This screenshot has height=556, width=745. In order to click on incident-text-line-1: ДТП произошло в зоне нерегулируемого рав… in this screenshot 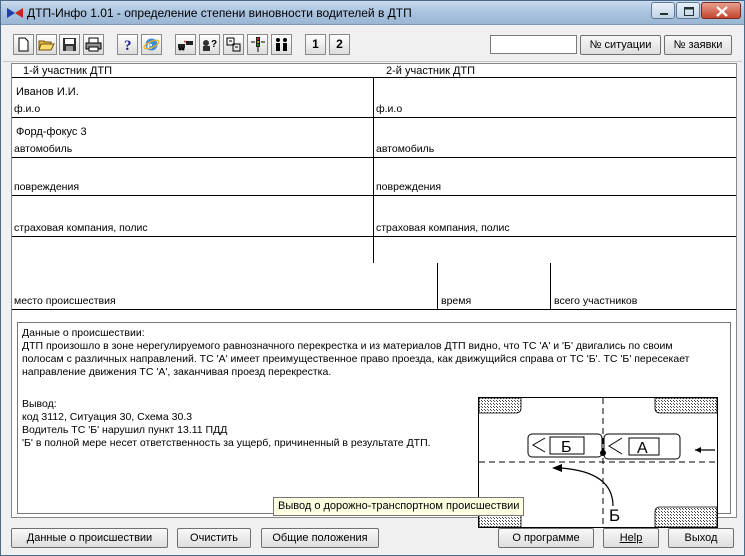, I will do `click(347, 346)`.